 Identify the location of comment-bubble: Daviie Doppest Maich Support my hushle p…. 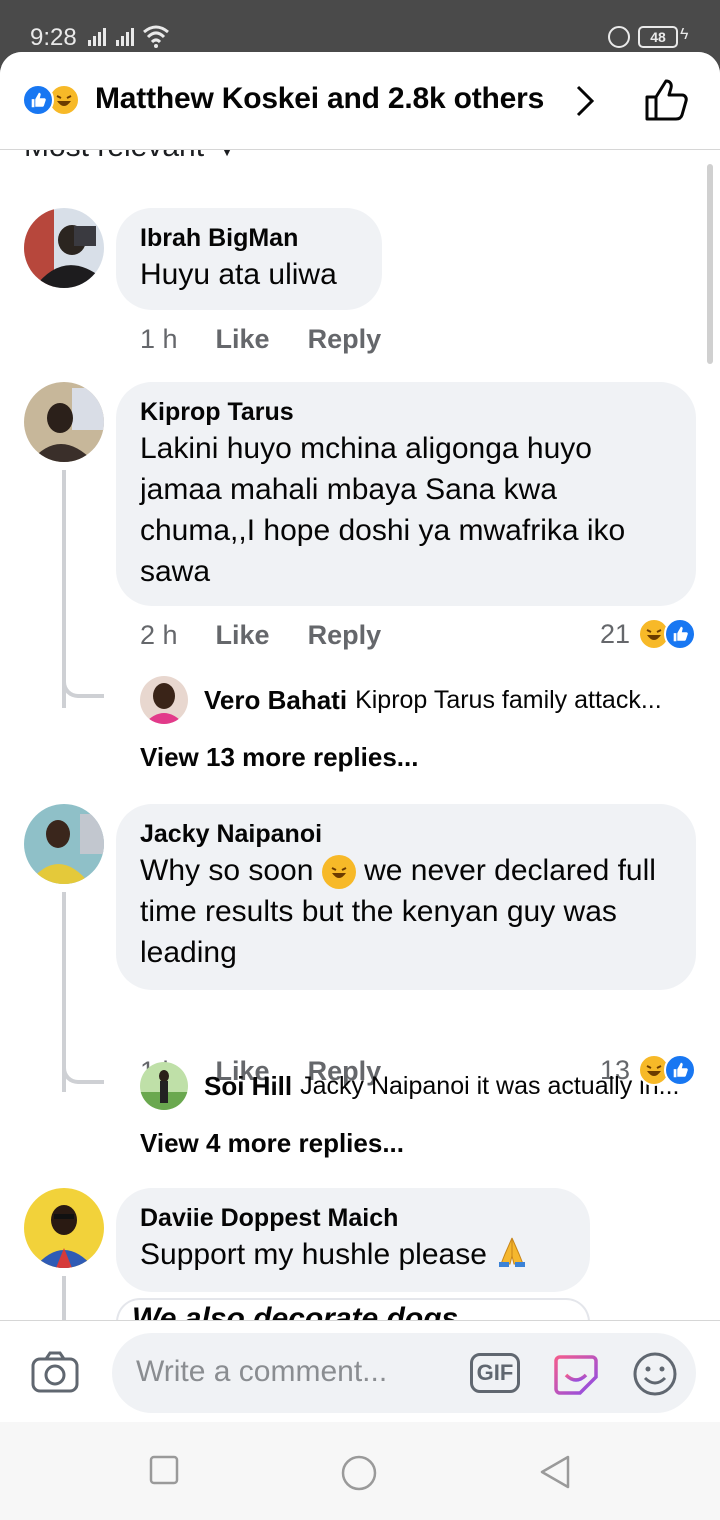
(353, 1240).